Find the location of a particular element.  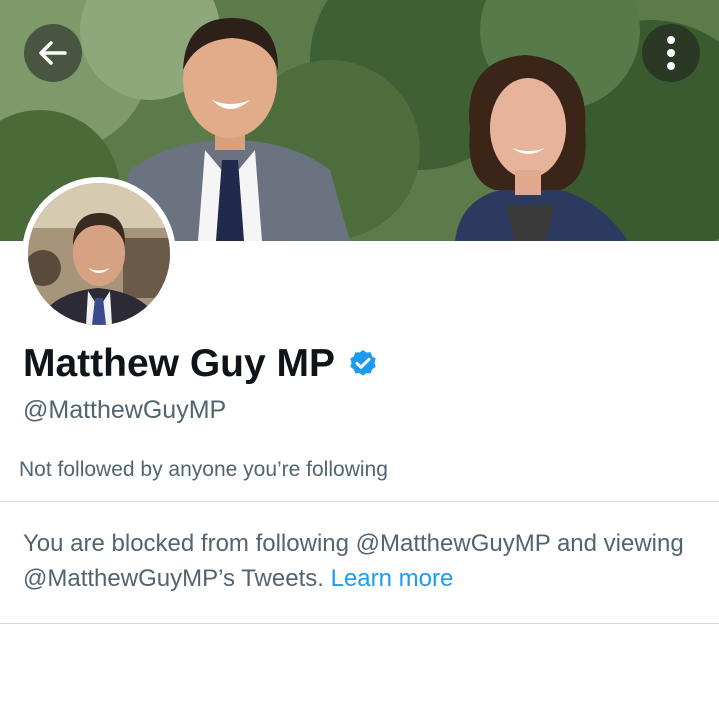

arrow-left-icon is located at coordinates (53, 53).